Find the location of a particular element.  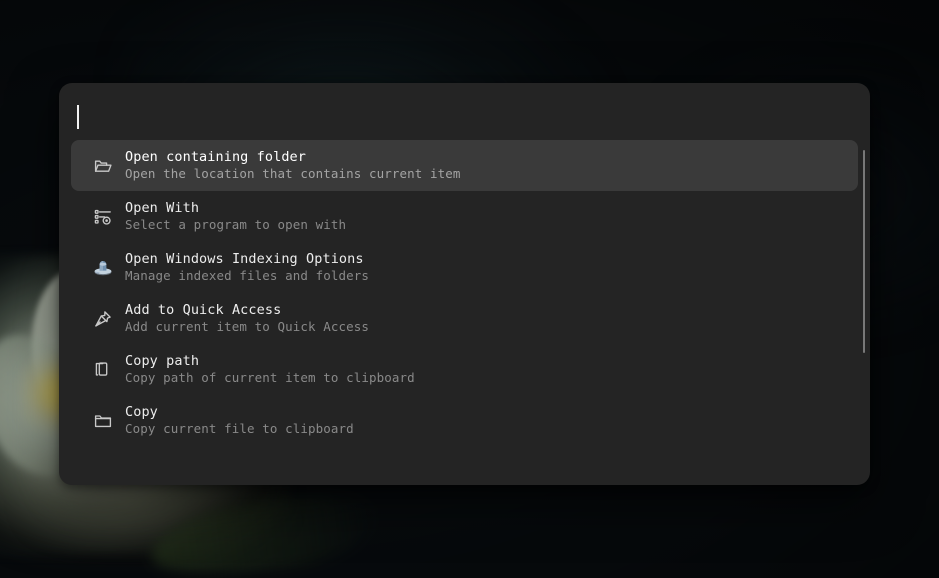

result-subtitle: Select a program to open with is located at coordinates (236, 224).